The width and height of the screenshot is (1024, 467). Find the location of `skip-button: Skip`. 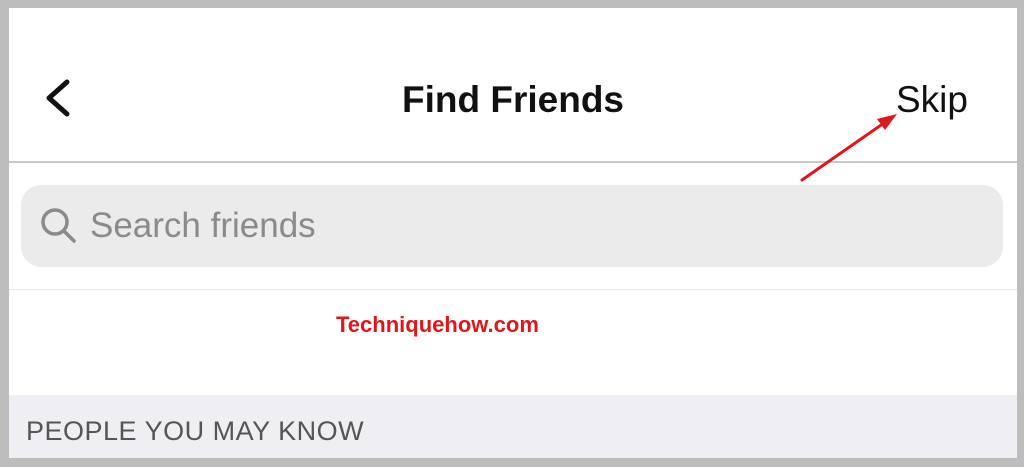

skip-button: Skip is located at coordinates (932, 100).